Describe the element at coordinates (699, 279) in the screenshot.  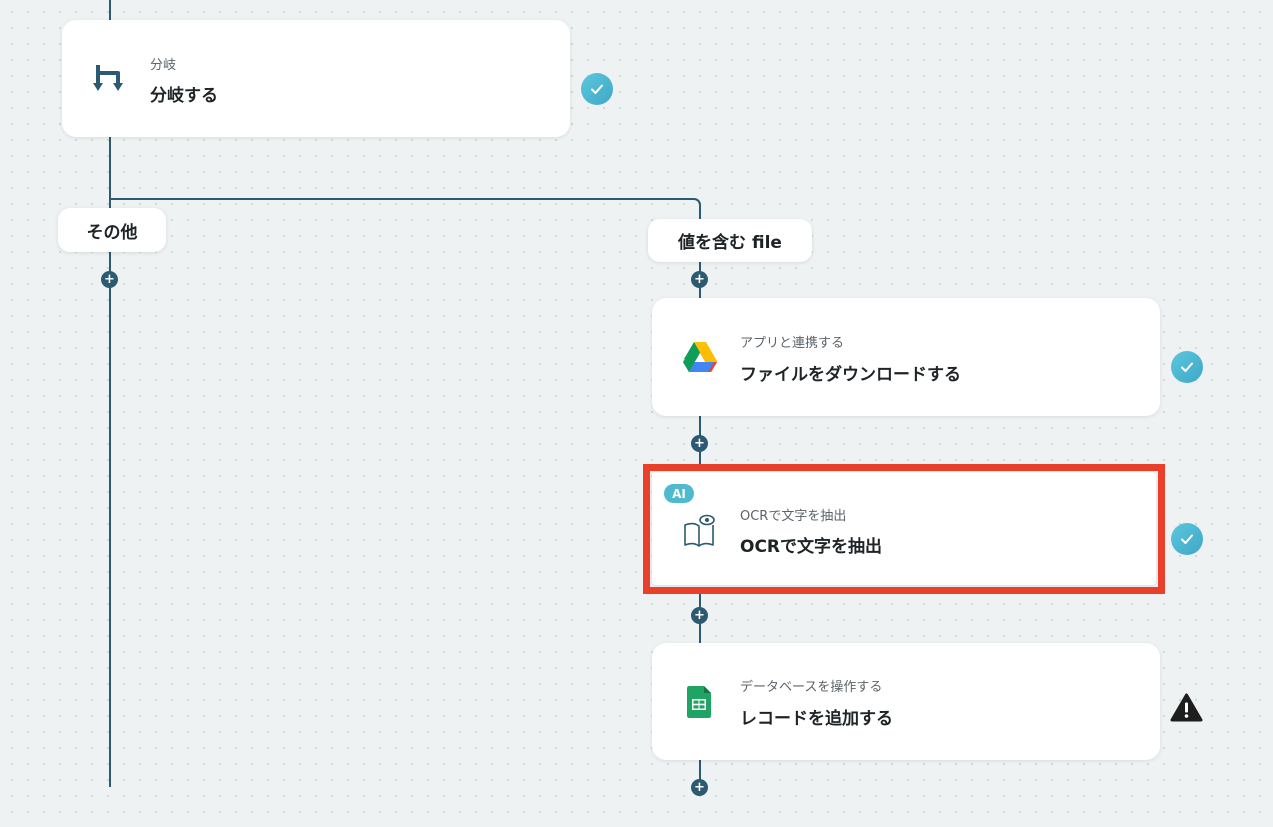
I see `add-step-button-right-1: +` at that location.